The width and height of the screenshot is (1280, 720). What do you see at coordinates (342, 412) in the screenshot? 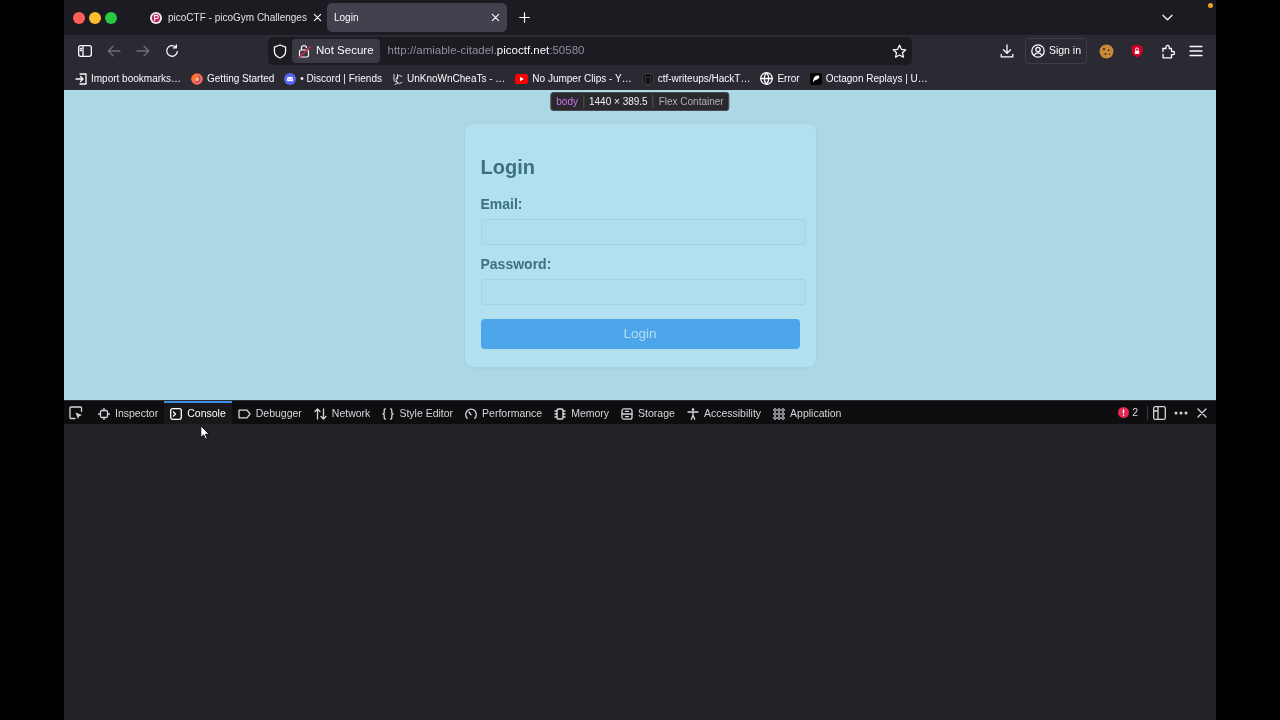
I see `devtools-tab: Network` at bounding box center [342, 412].